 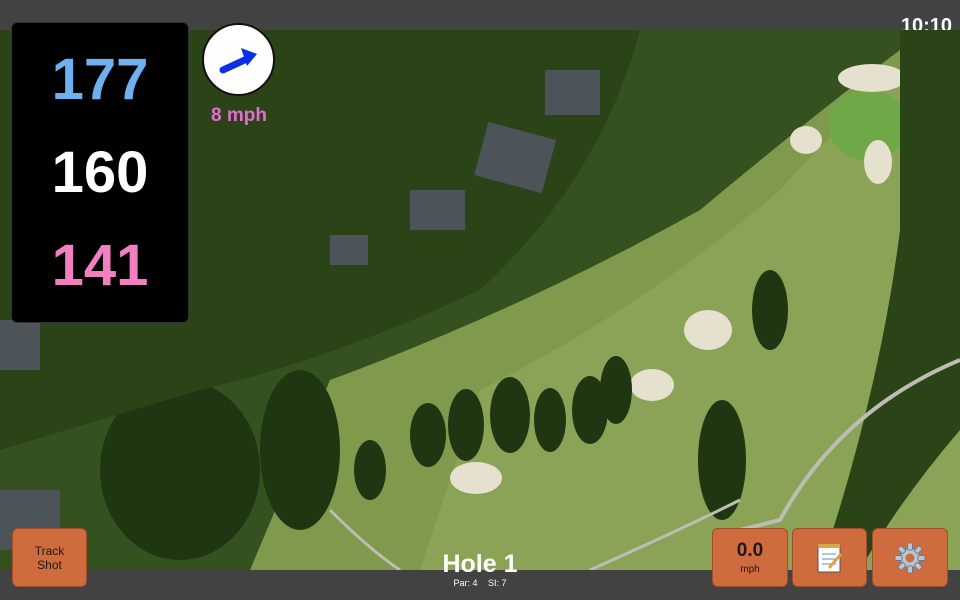 I want to click on hole-info: Hole 1 Par: 4 SI: 7, so click(x=480, y=569).